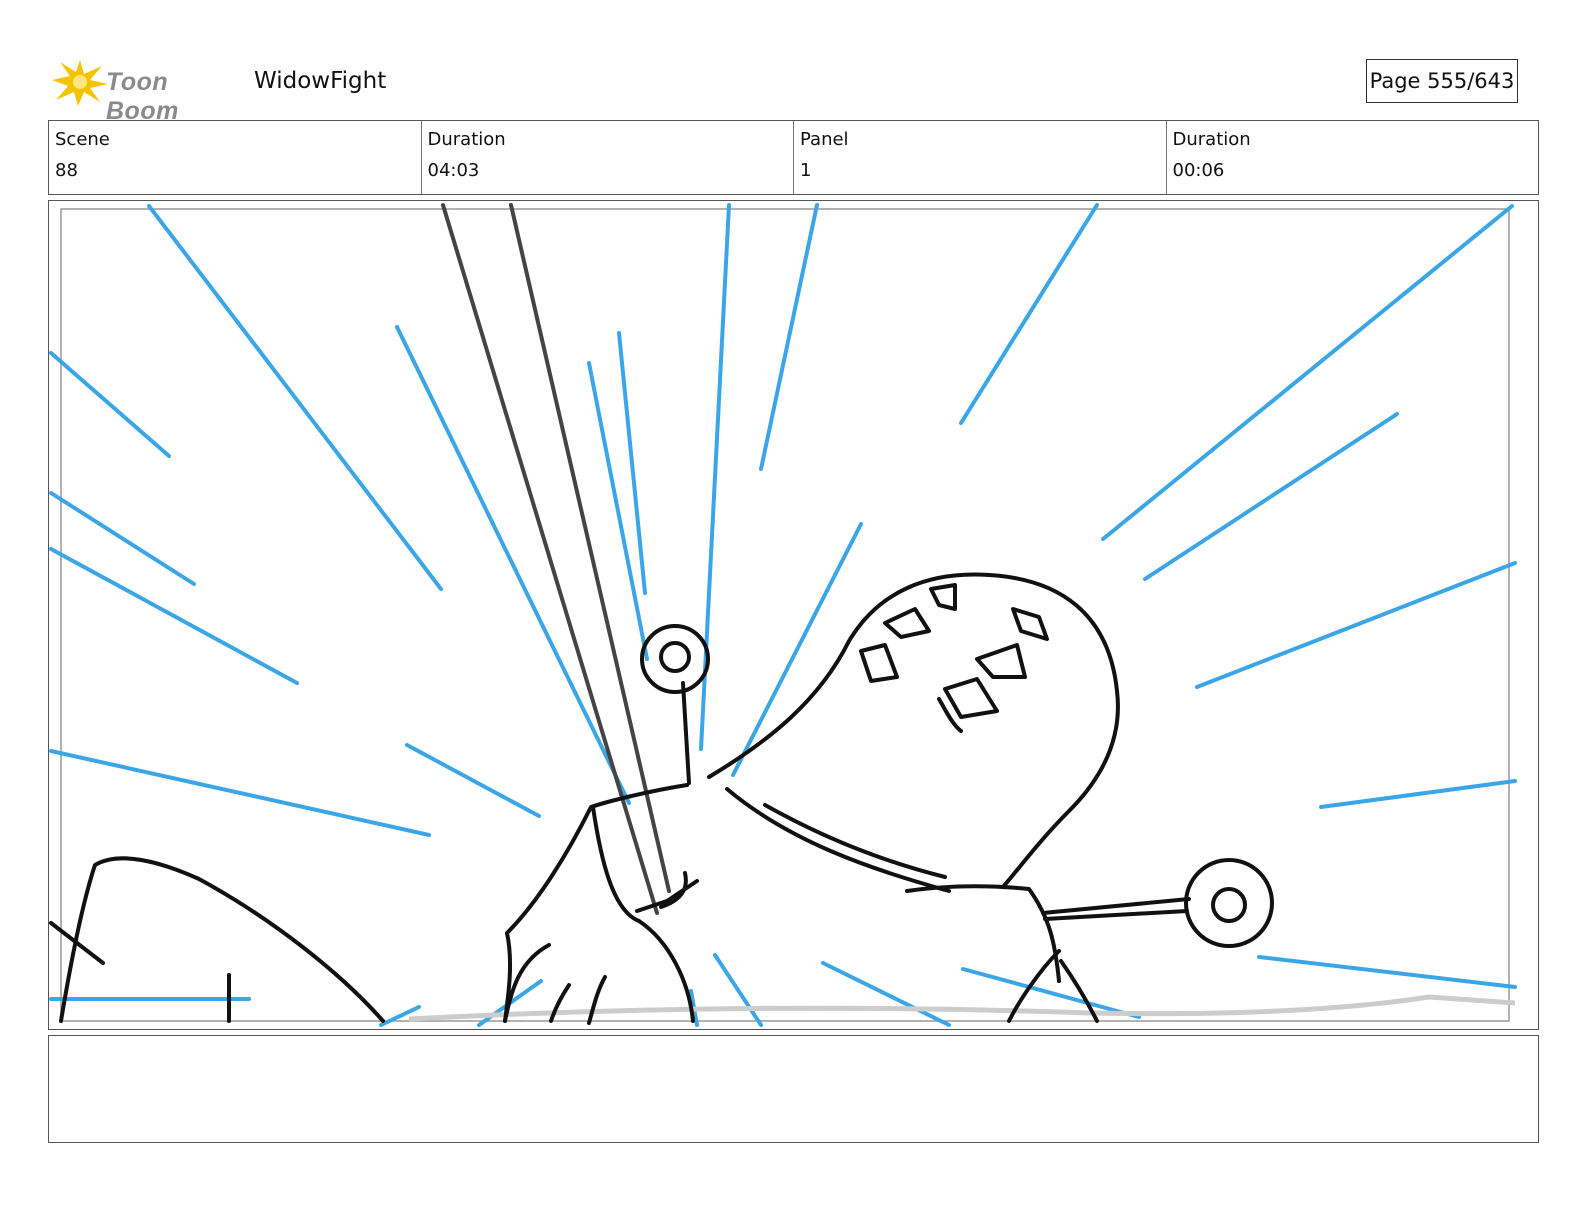 The width and height of the screenshot is (1584, 1224). I want to click on panel-duration-label: Duration, so click(1211, 139).